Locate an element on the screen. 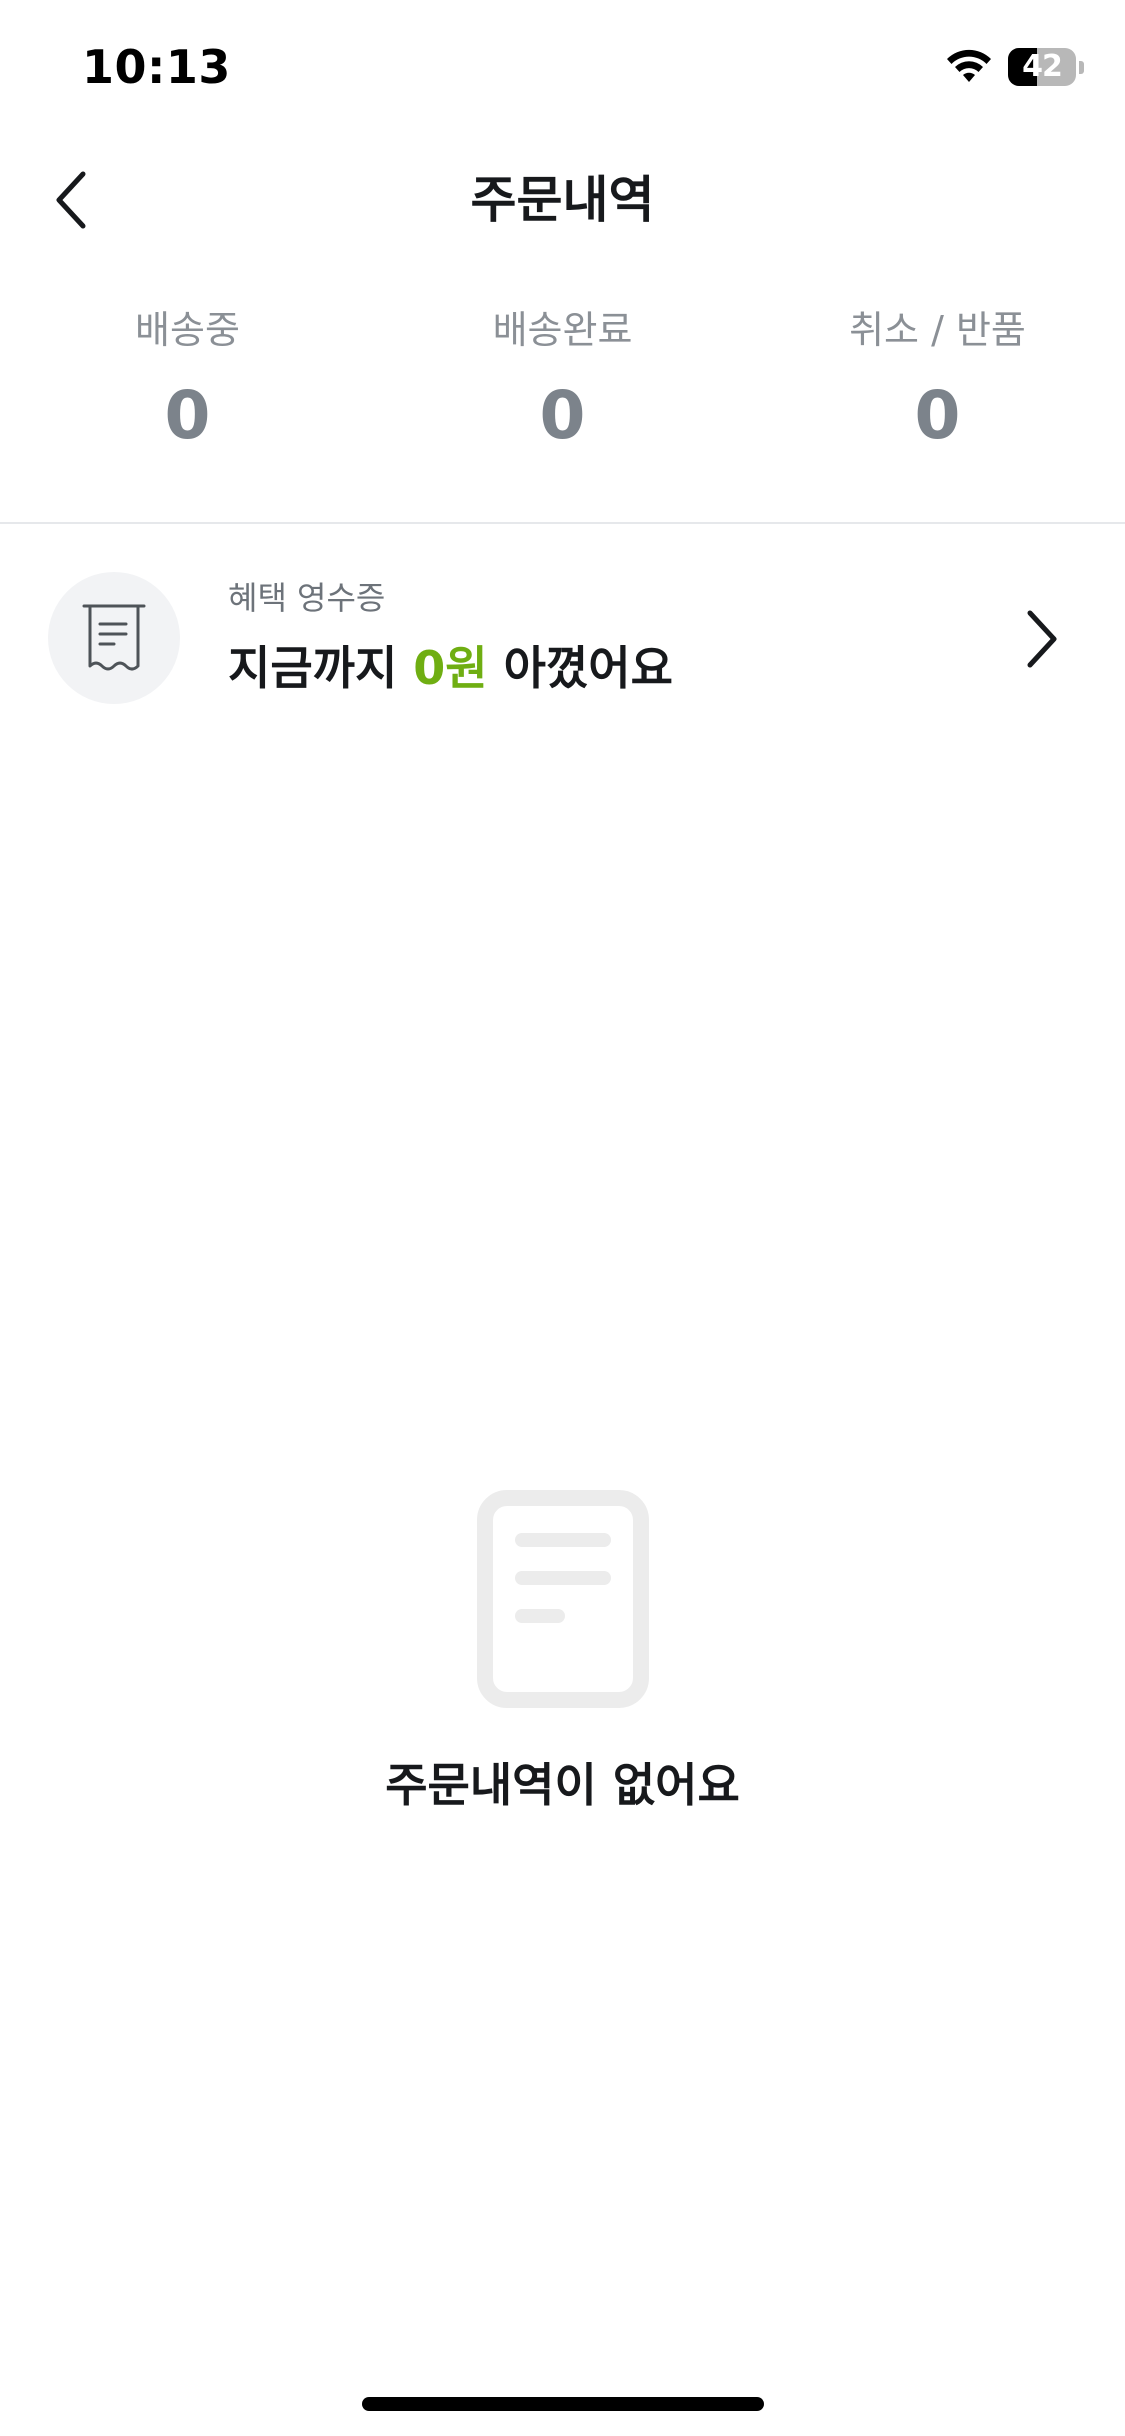 This screenshot has width=1125, height=2436. battery-body: 42 is located at coordinates (1042, 67).